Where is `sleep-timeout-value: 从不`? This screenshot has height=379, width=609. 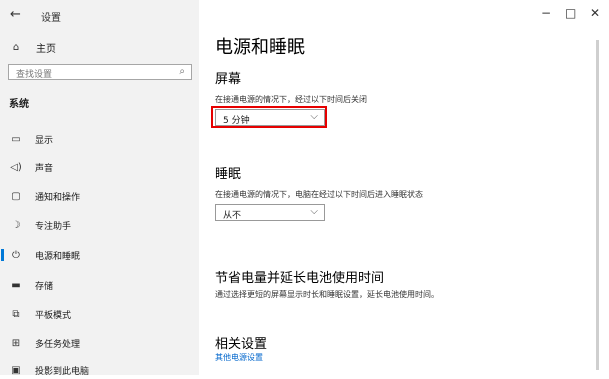
sleep-timeout-value: 从不 is located at coordinates (232, 216).